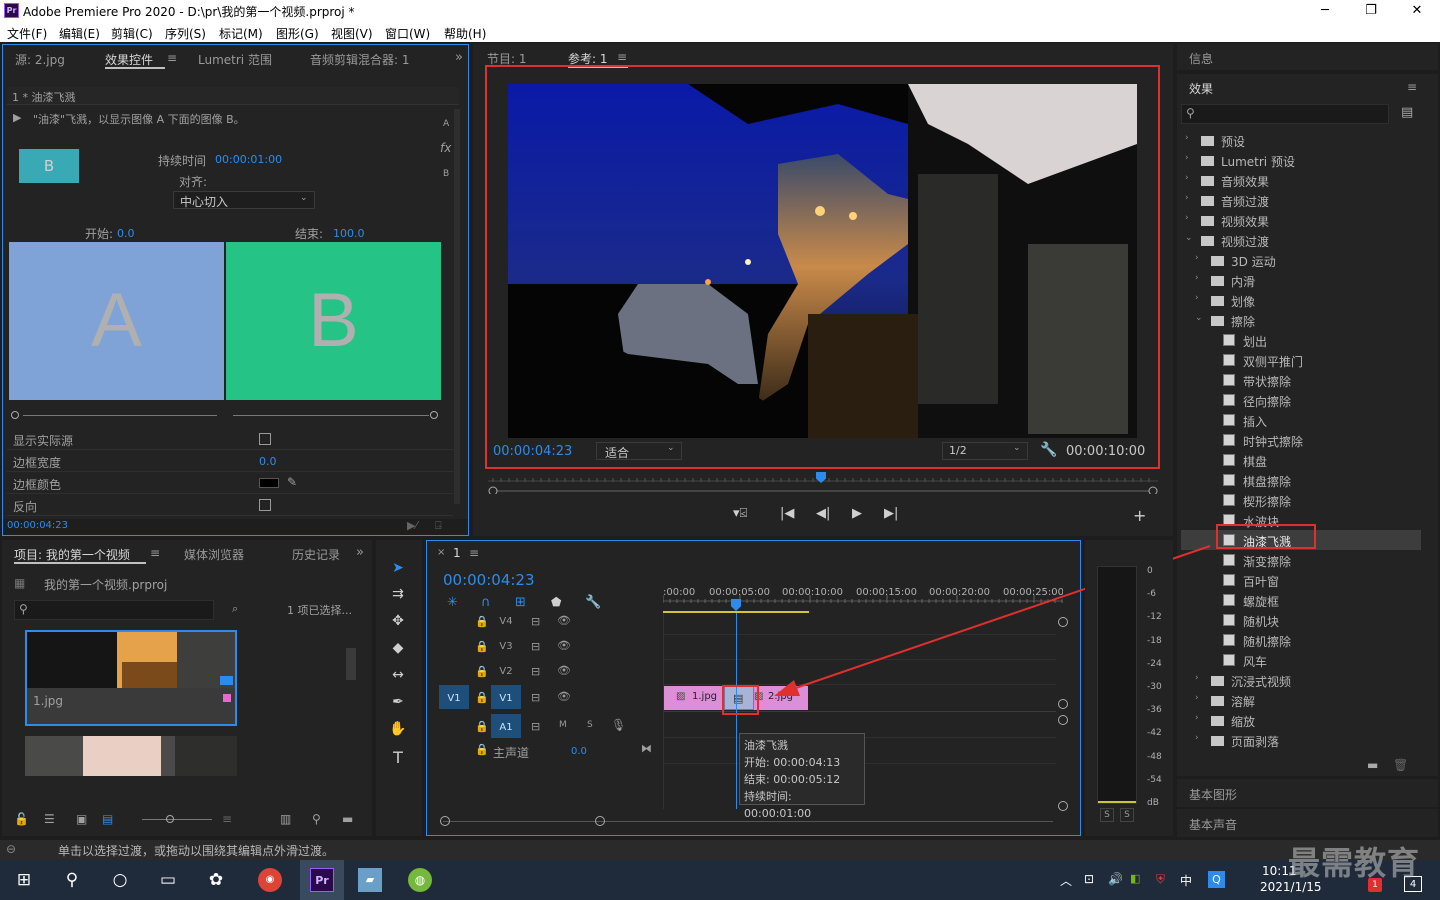  I want to click on type-tool-icon: T, so click(398, 758).